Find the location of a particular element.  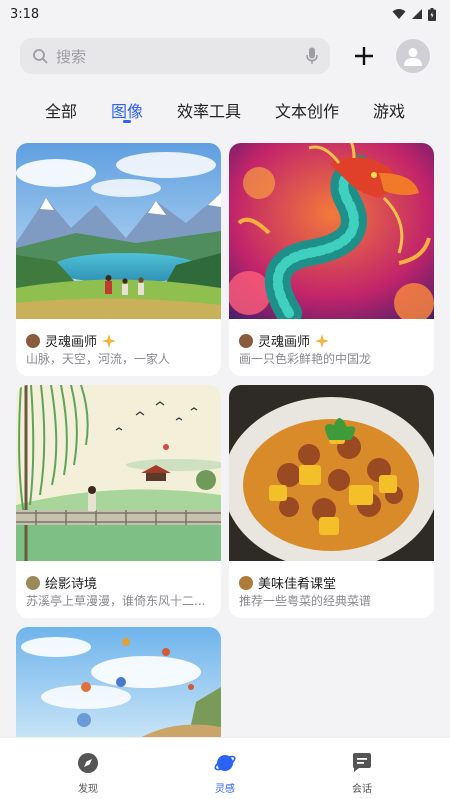

nav-item-discover: 发现 is located at coordinates (88, 773).